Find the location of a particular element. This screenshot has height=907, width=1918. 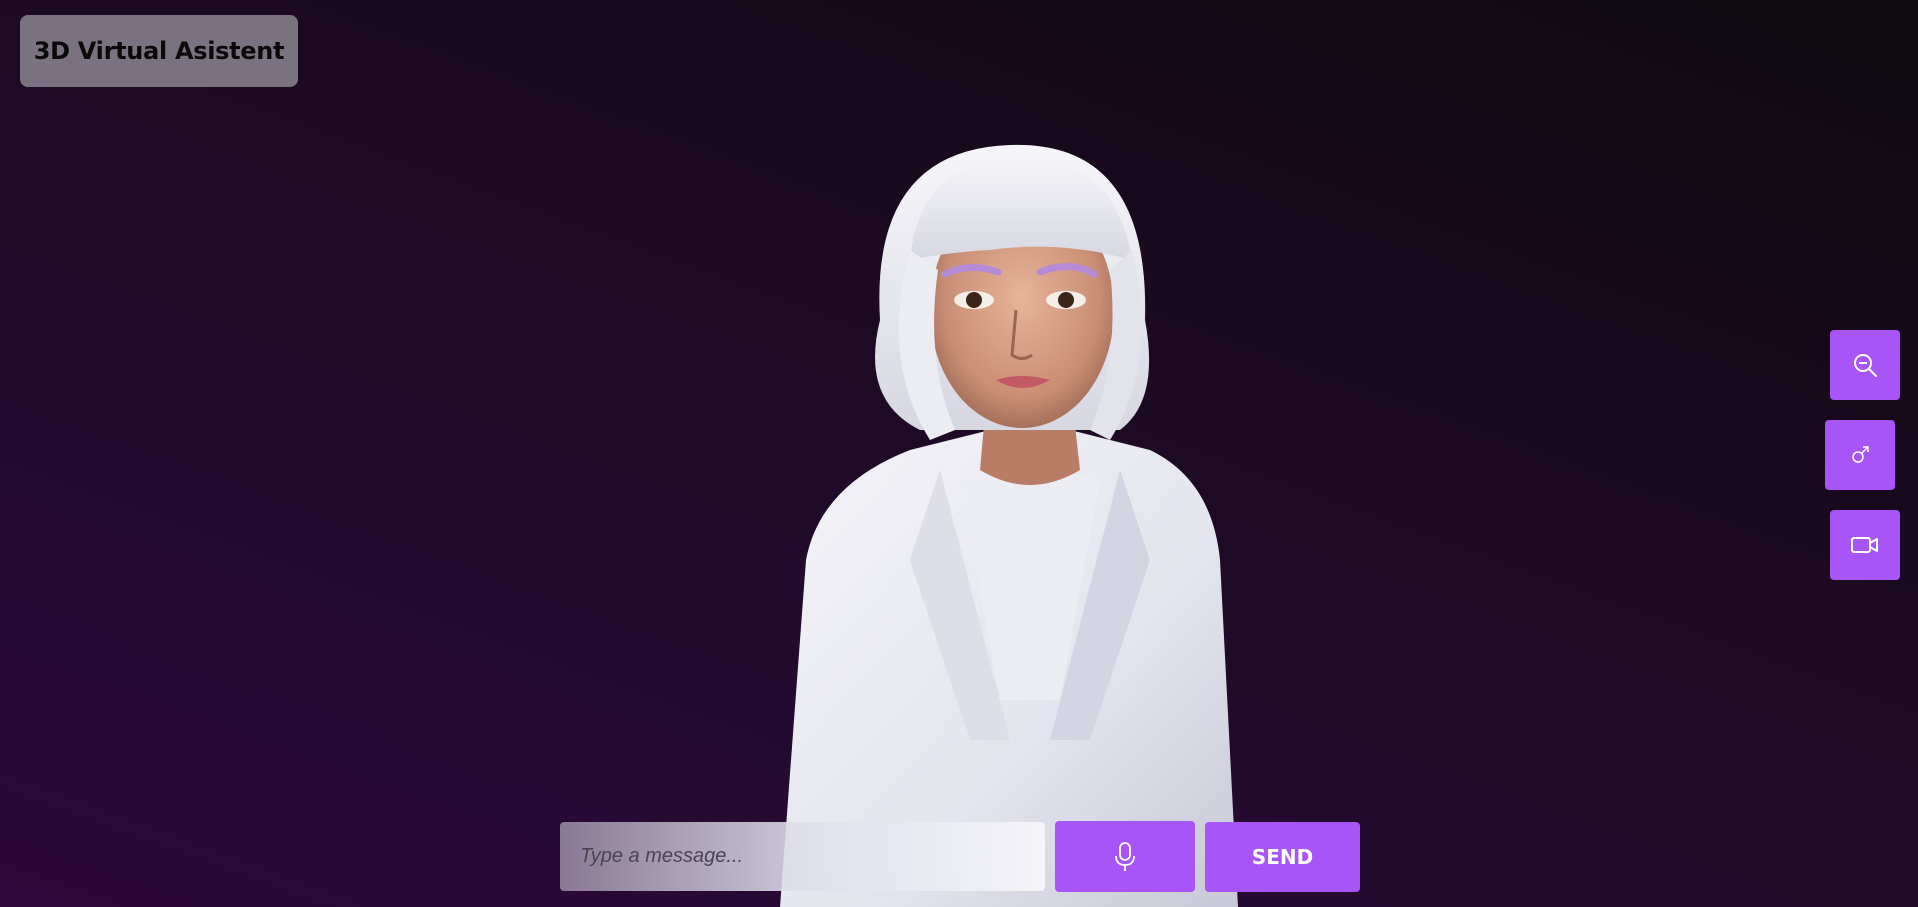

zoom-out-button is located at coordinates (1865, 365).